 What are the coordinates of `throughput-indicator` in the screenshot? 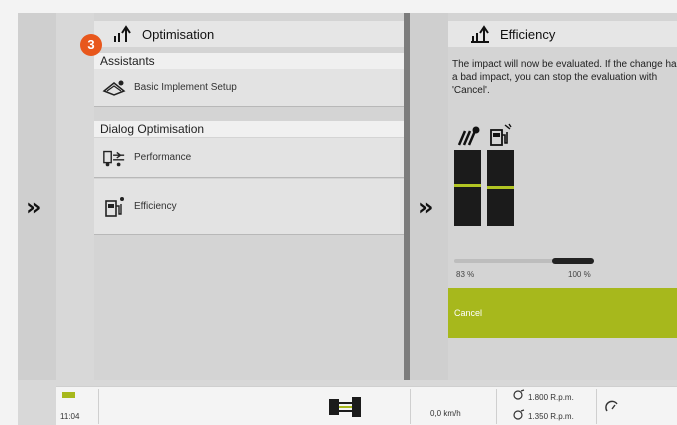 It's located at (467, 188).